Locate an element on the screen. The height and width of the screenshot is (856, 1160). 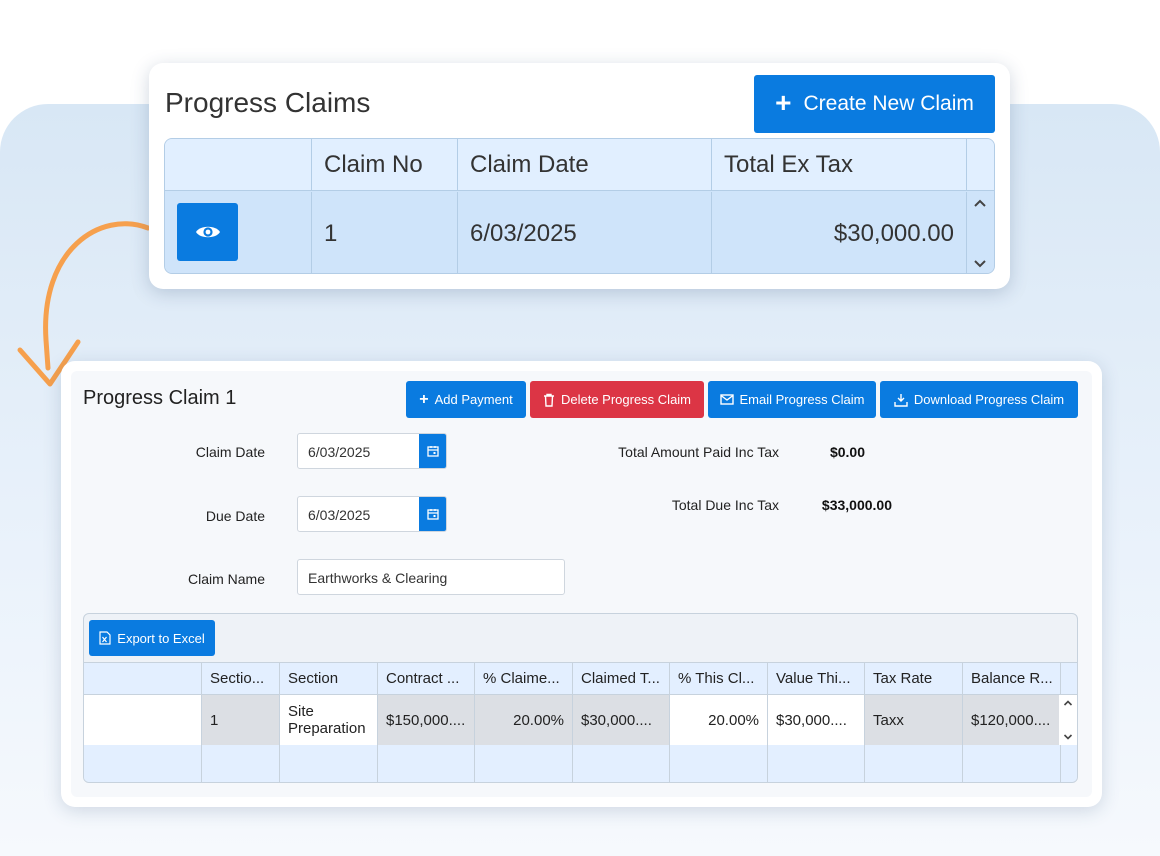
export-to-excel-label: Export to Excel is located at coordinates (161, 638).